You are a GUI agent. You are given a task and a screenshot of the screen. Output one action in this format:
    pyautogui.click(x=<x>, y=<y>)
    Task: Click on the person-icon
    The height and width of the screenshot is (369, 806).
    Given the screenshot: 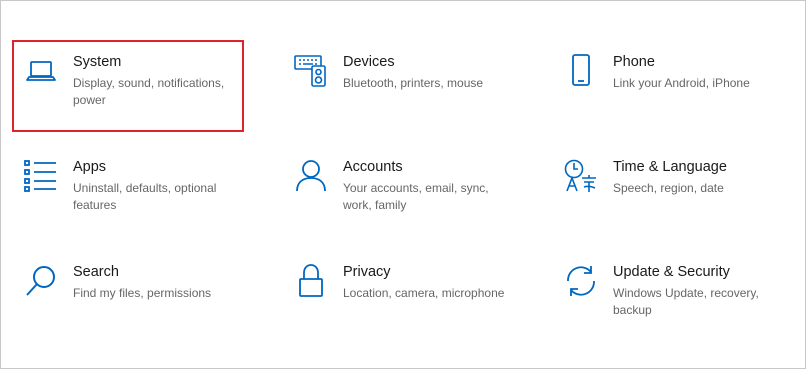 What is the action you would take?
    pyautogui.click(x=311, y=176)
    